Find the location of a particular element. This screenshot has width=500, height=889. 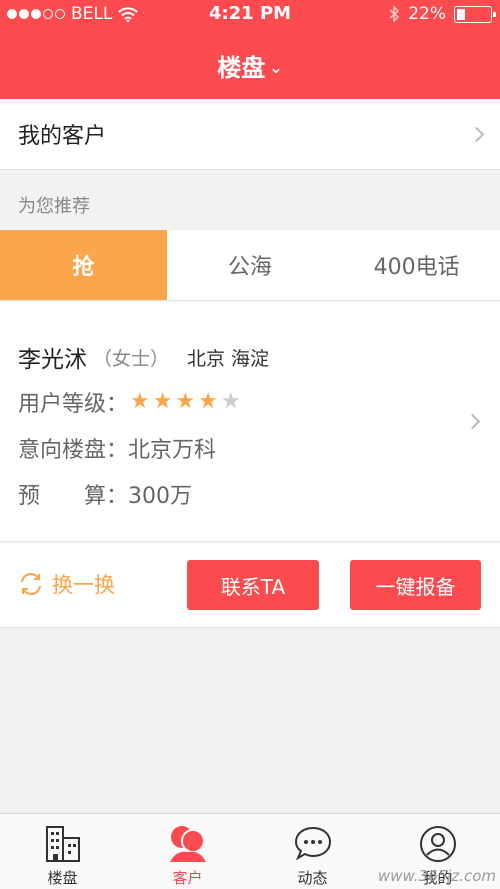

customer-intent-row: 意向楼盘： 北京万科 is located at coordinates (117, 448).